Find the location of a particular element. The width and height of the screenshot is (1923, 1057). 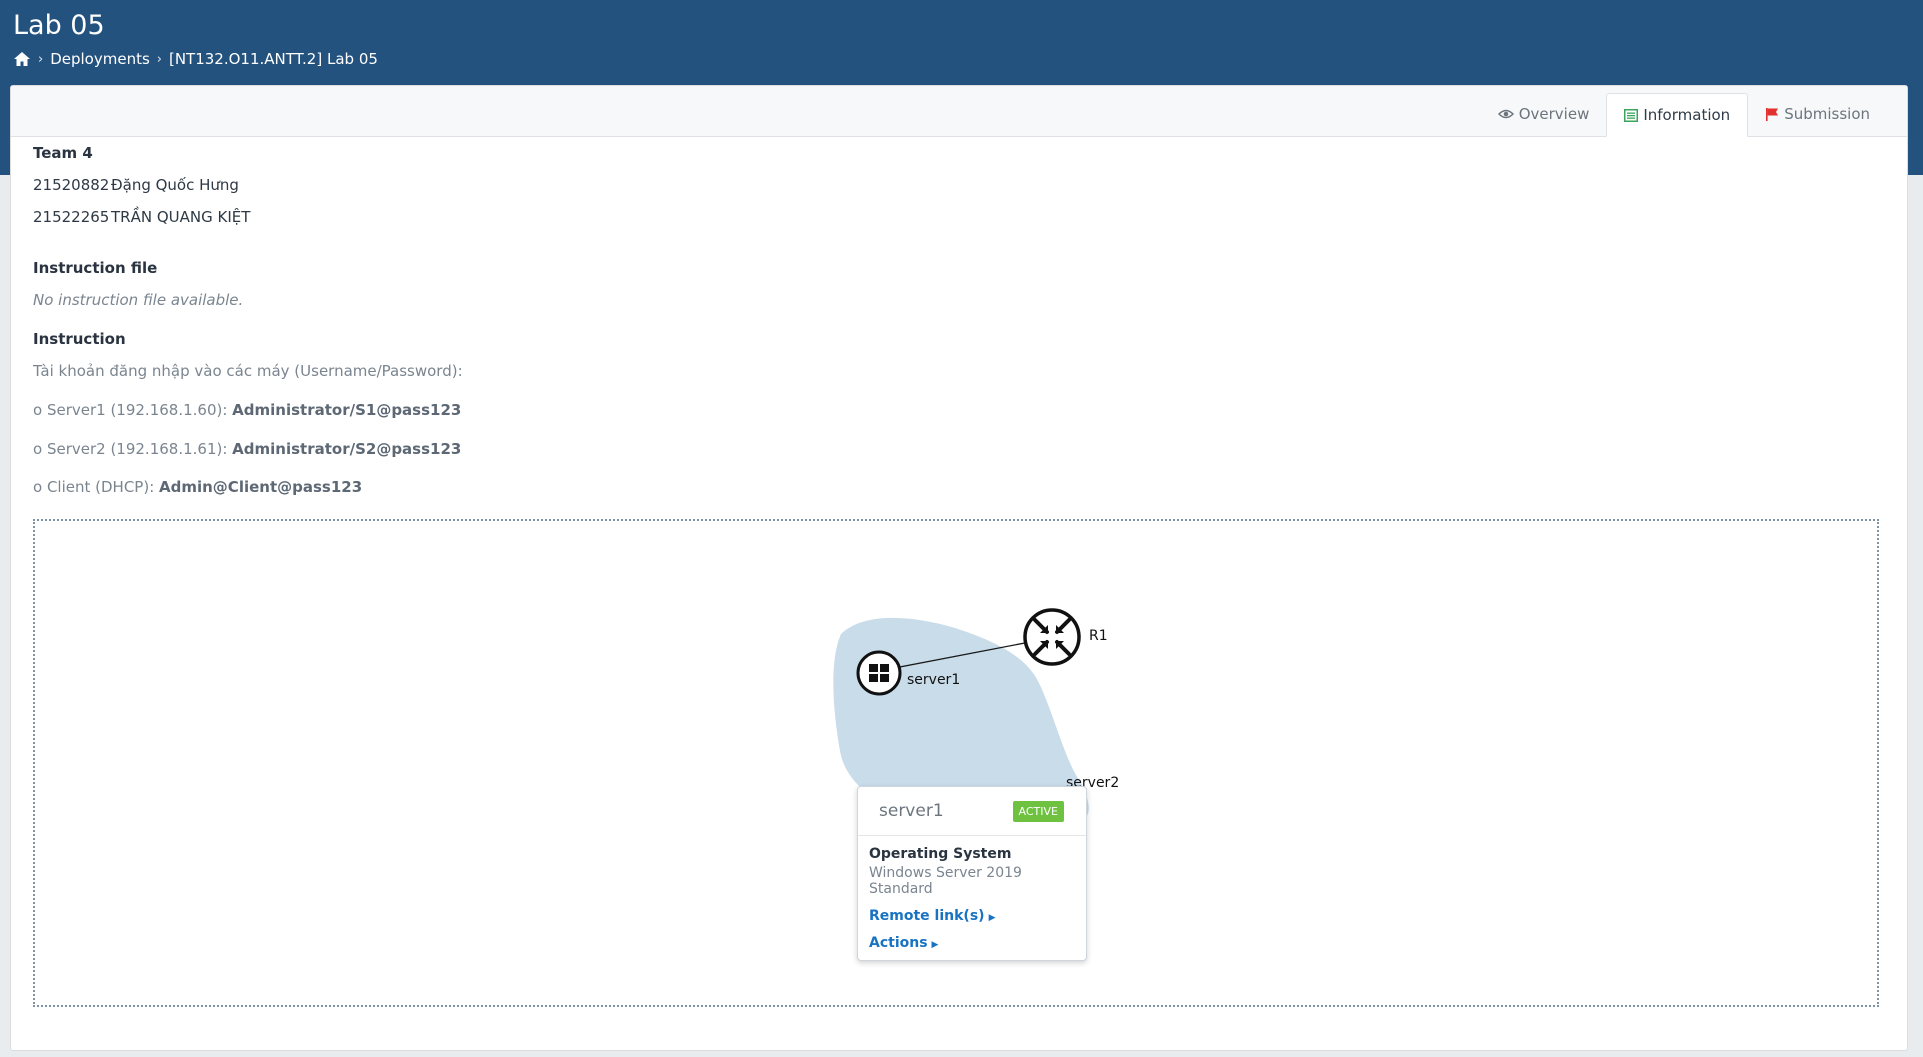

instruction-file-empty: No instruction file available. is located at coordinates (138, 300).